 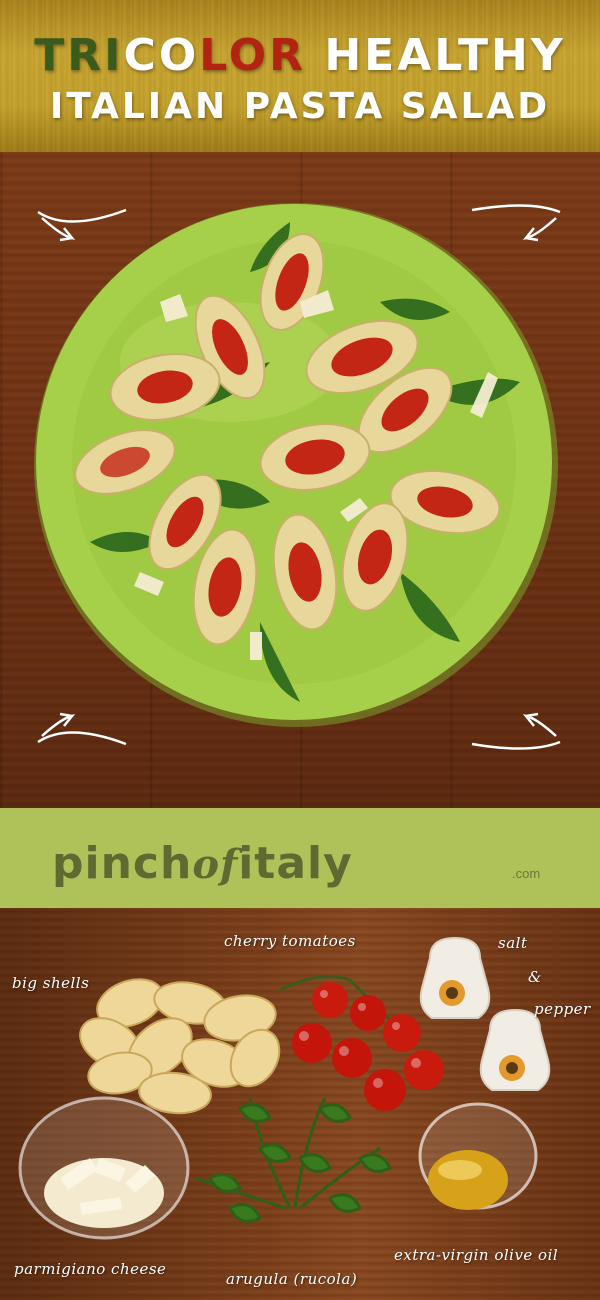 I want to click on label-and: &, so click(x=535, y=977).